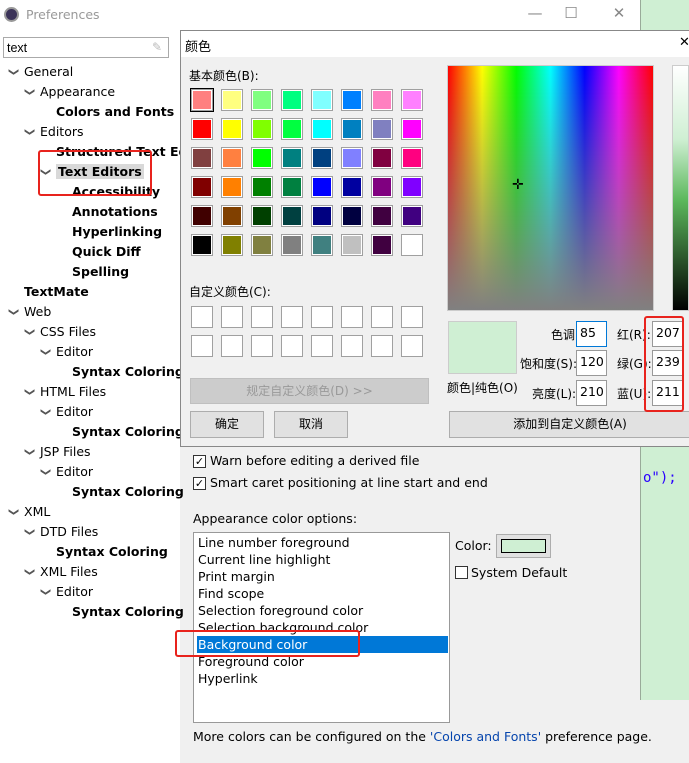 The image size is (689, 763). I want to click on define-custom-colors-button: 规定自定义颜色(D) >>, so click(309, 391).